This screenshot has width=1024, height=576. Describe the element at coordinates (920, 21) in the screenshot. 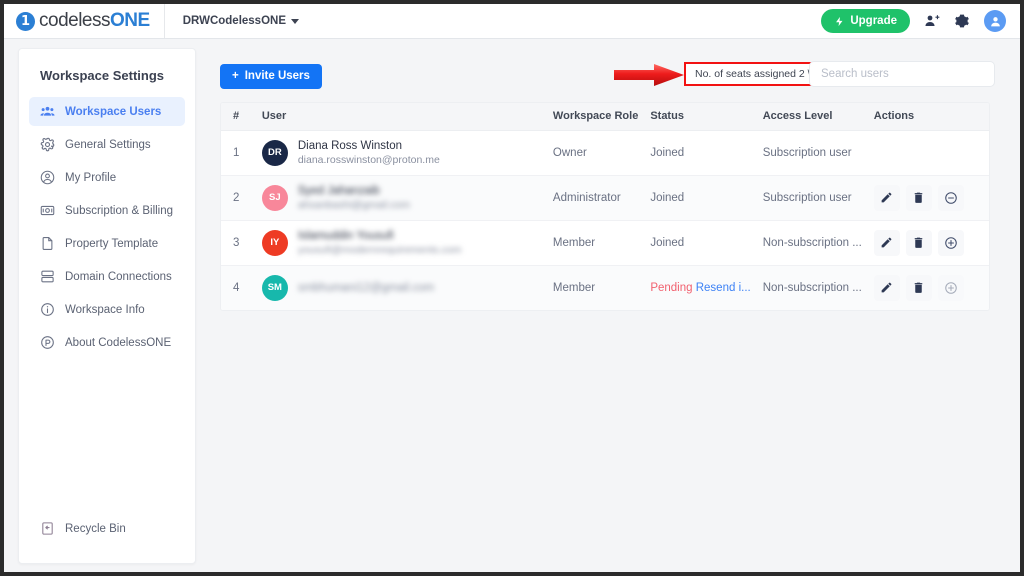

I see `topbar-actions: Upgrade` at that location.